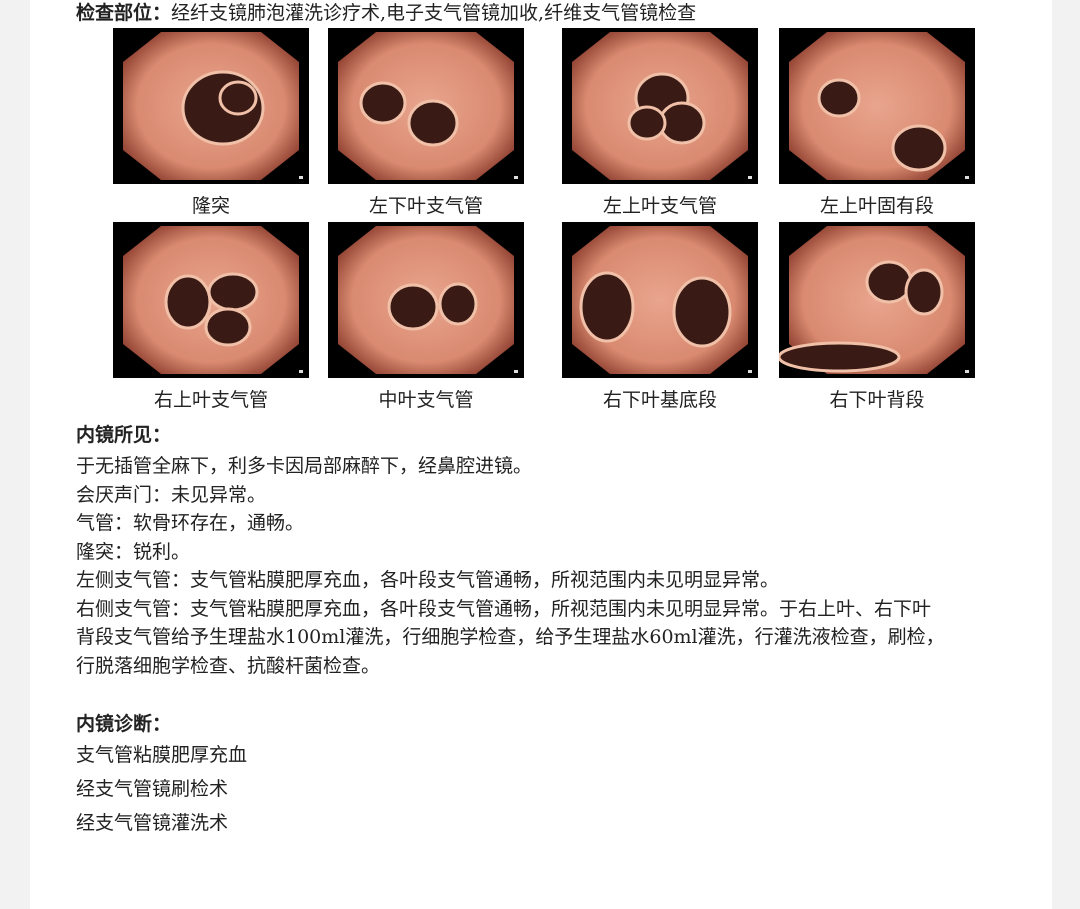  What do you see at coordinates (304, 466) in the screenshot?
I see `findings-line: 于无插管全麻下，利多卡因局部麻醉下，经鼻腔进镜。` at bounding box center [304, 466].